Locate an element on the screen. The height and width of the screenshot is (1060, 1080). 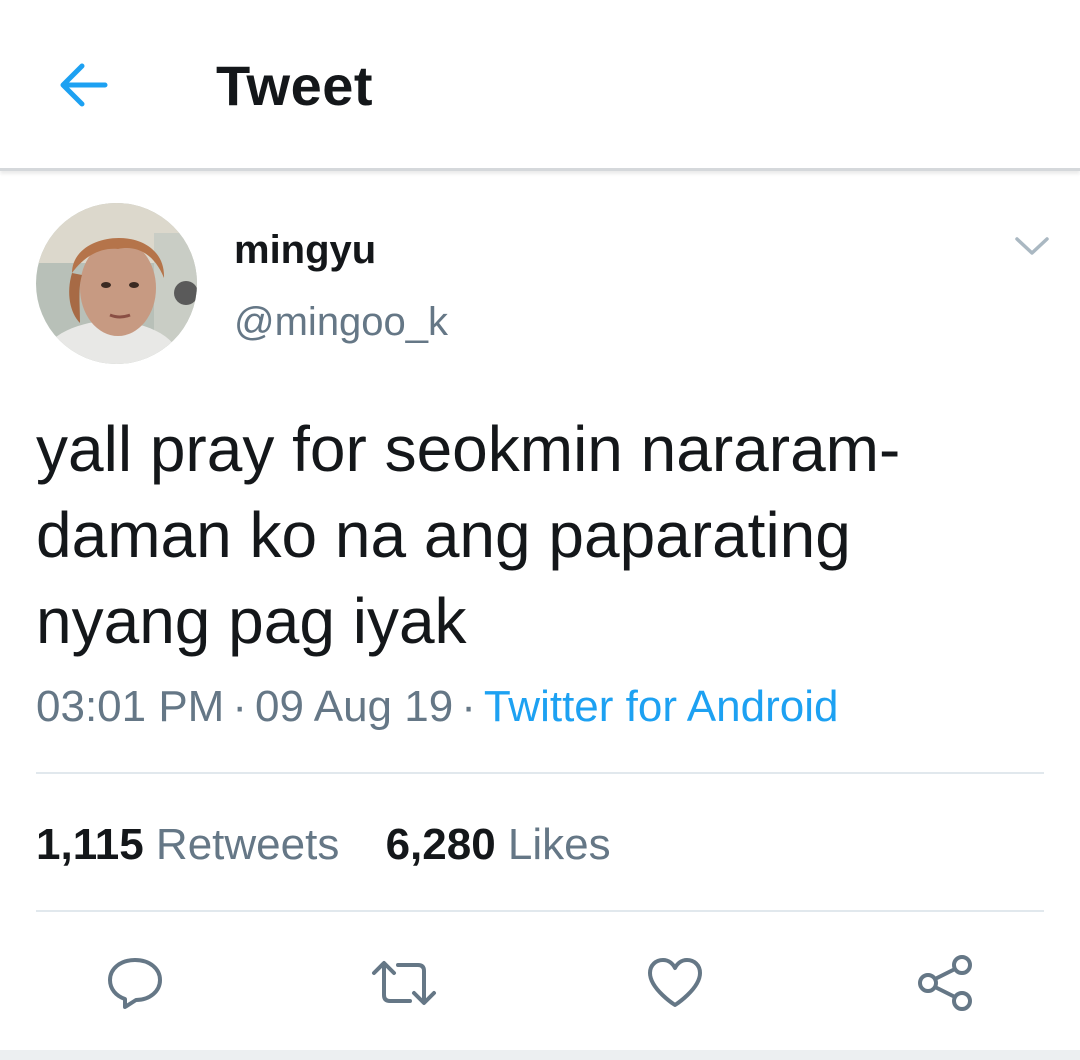
retweet-icon is located at coordinates (404, 983).